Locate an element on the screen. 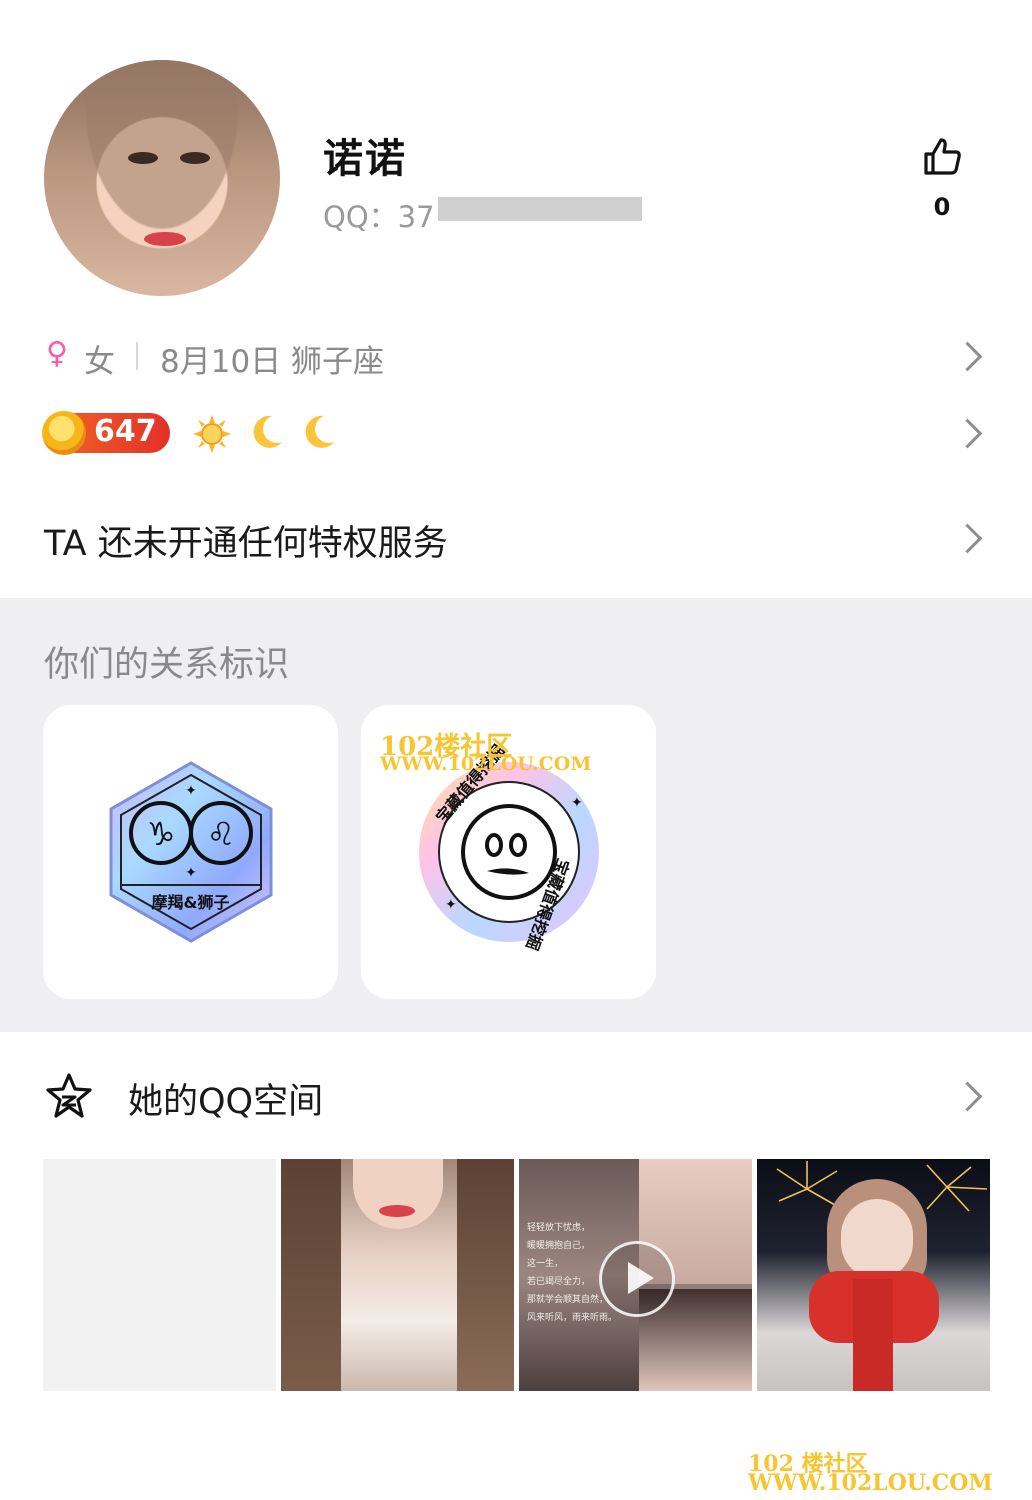  like-count: 0 is located at coordinates (942, 207).